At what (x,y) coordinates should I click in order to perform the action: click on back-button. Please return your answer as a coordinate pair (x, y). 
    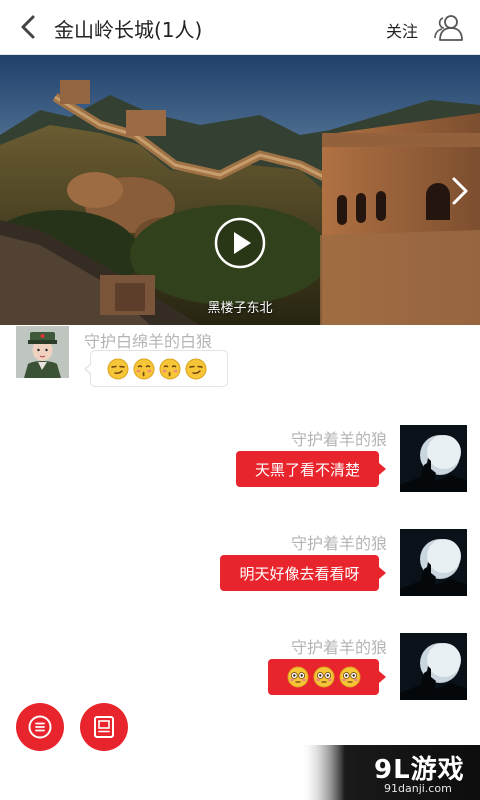
    Looking at the image, I should click on (28, 27).